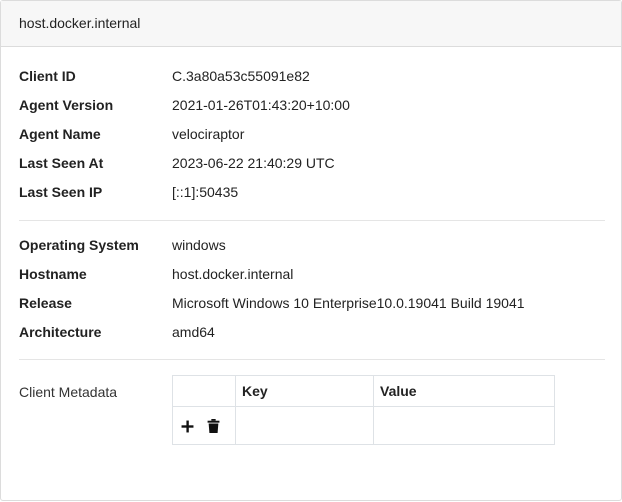  What do you see at coordinates (464, 425) in the screenshot?
I see `value-cell` at bounding box center [464, 425].